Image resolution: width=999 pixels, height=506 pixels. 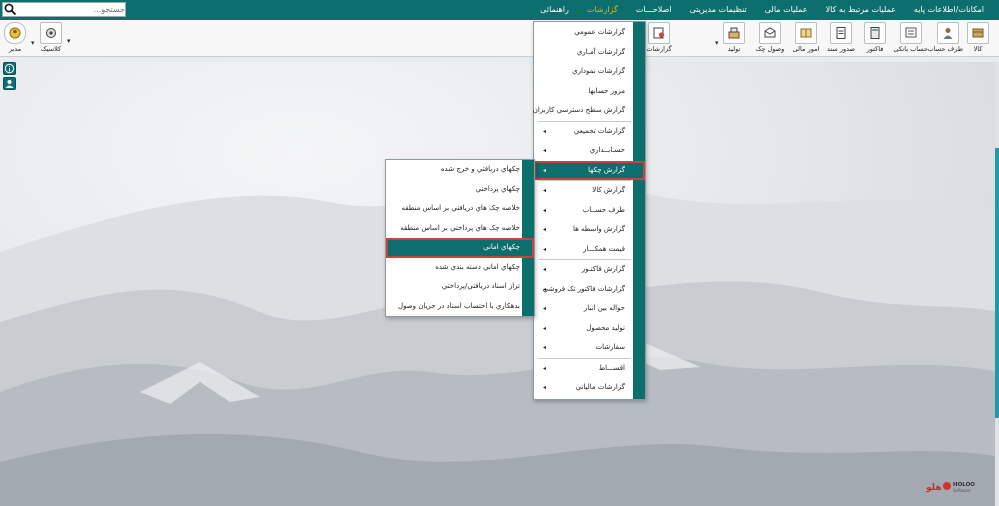 I want to click on menu-item-label: قيمت همکـــار, so click(x=604, y=248).